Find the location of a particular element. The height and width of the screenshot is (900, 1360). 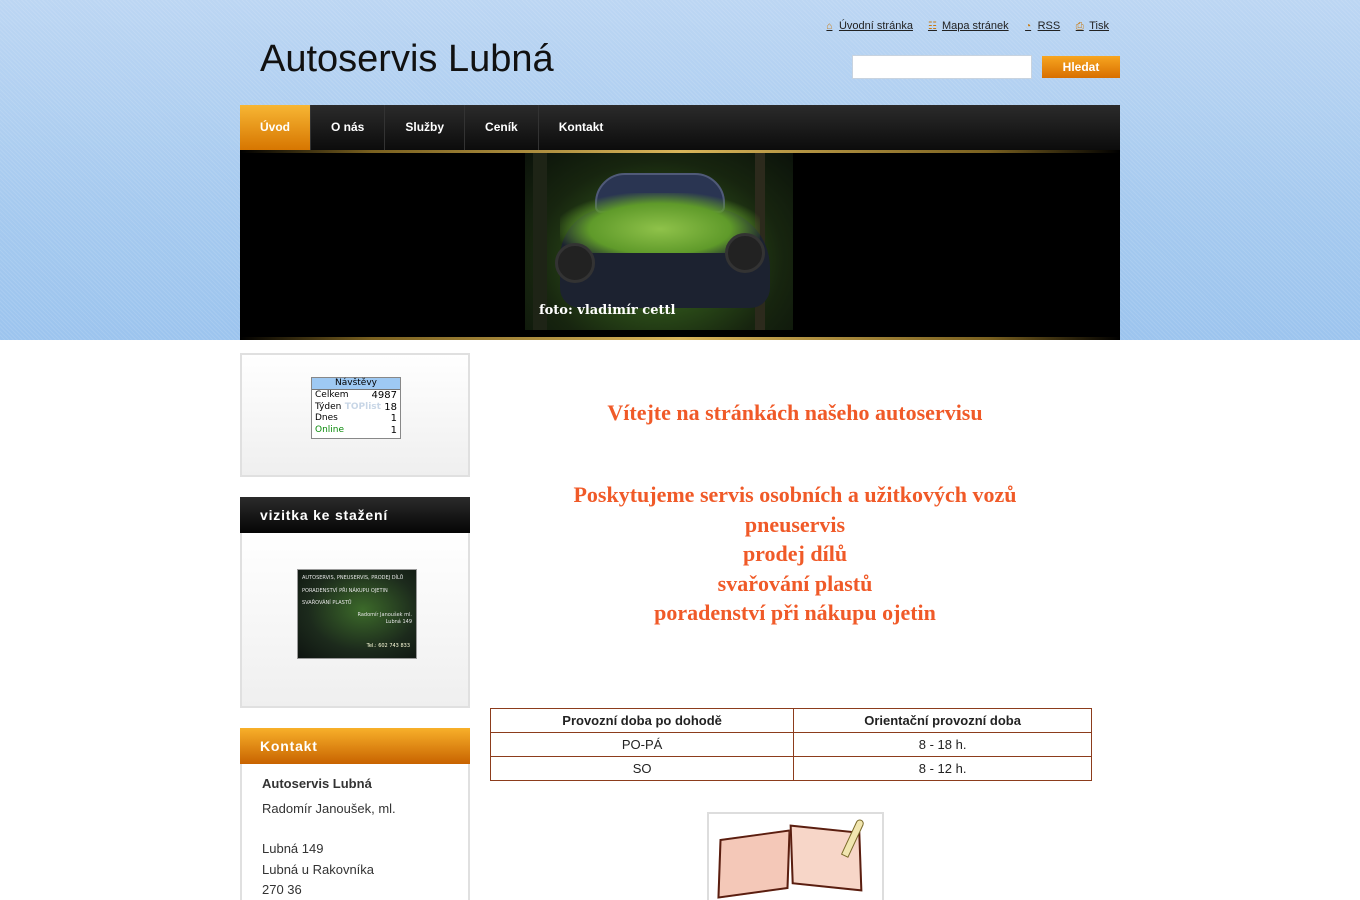

card-line: PORADENSTVÍ PŘI NÁKUPU OJETIN is located at coordinates (345, 591).